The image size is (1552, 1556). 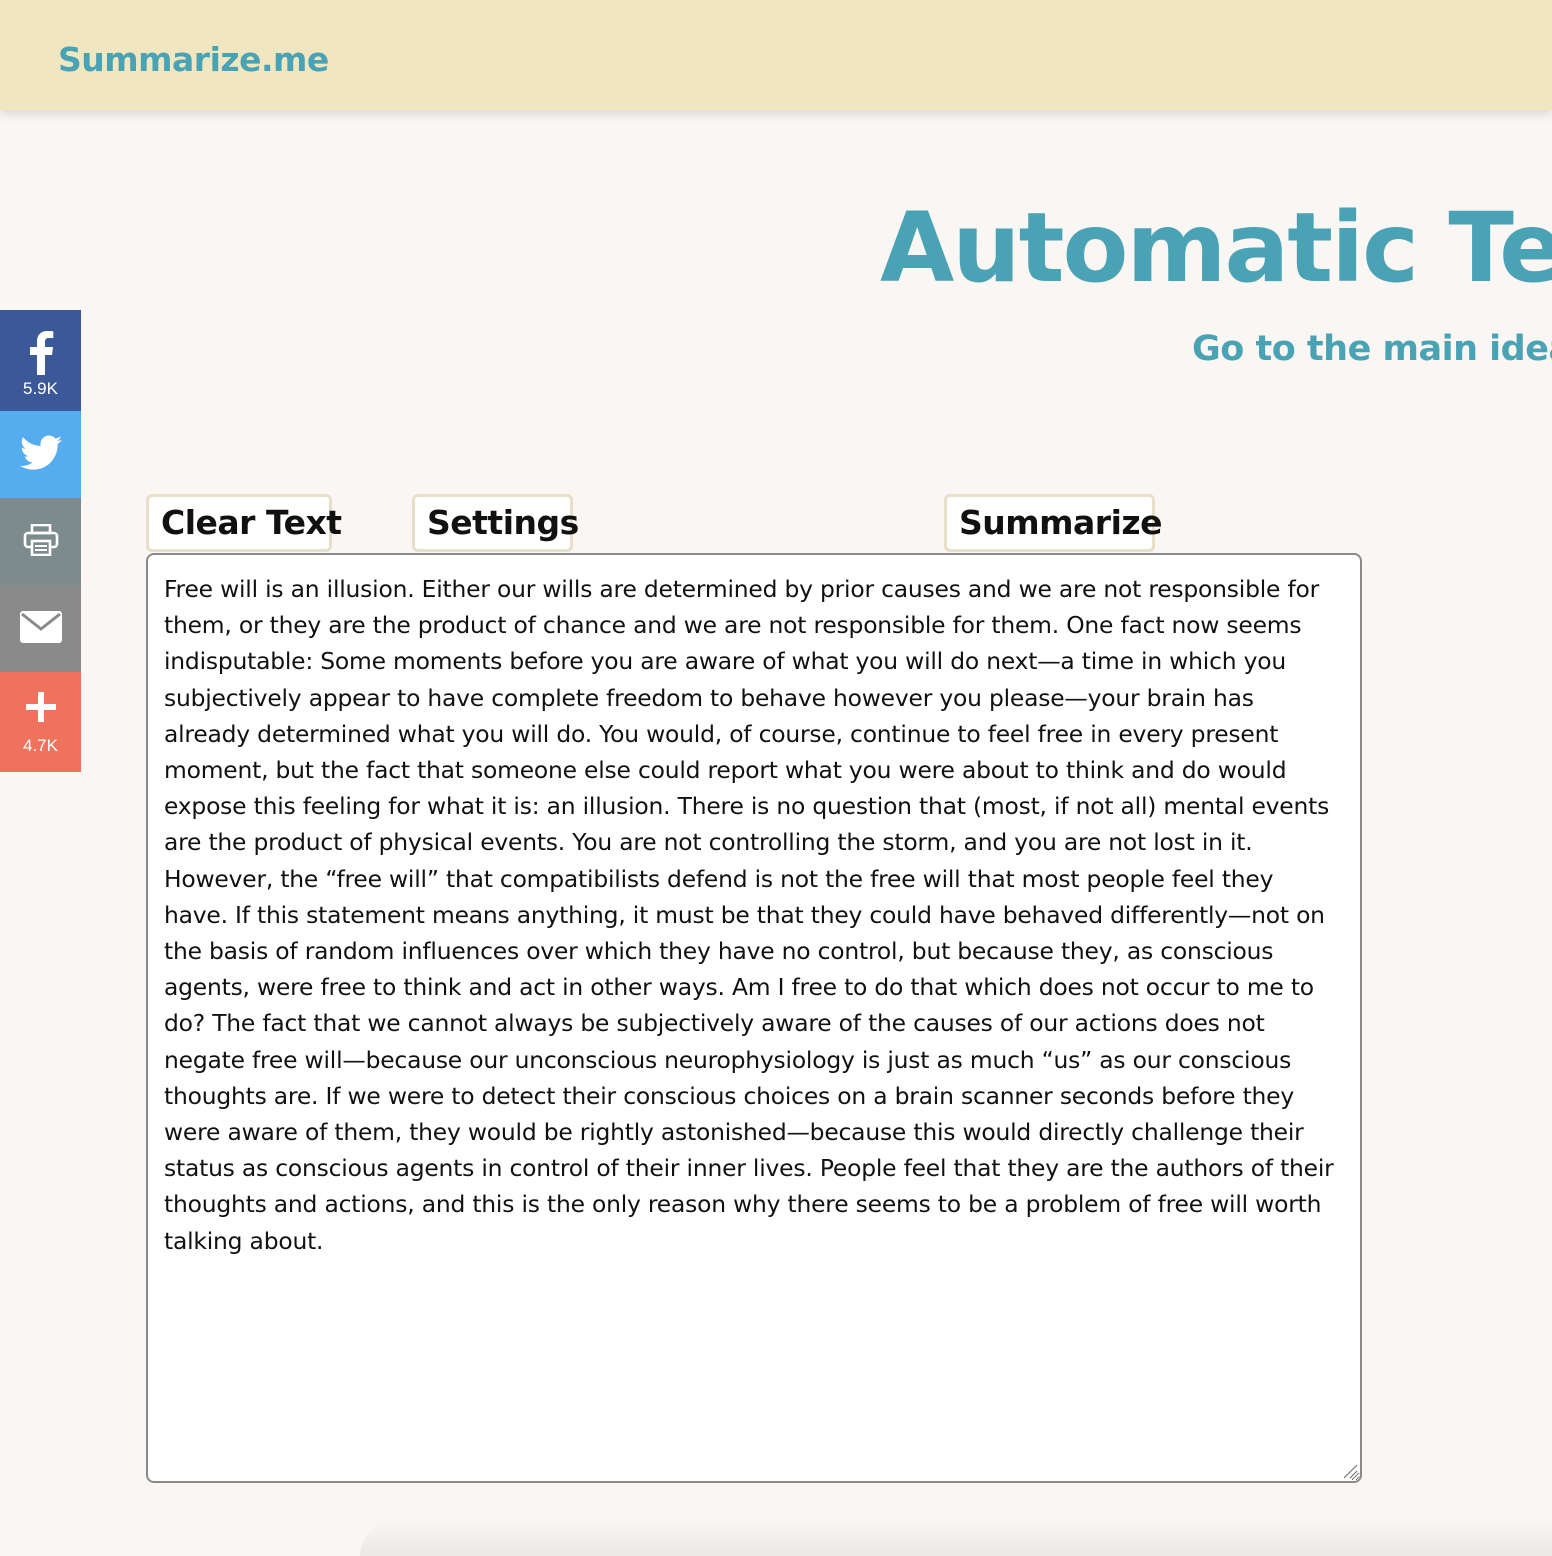 I want to click on share-more-button: 4.7K, so click(x=40, y=722).